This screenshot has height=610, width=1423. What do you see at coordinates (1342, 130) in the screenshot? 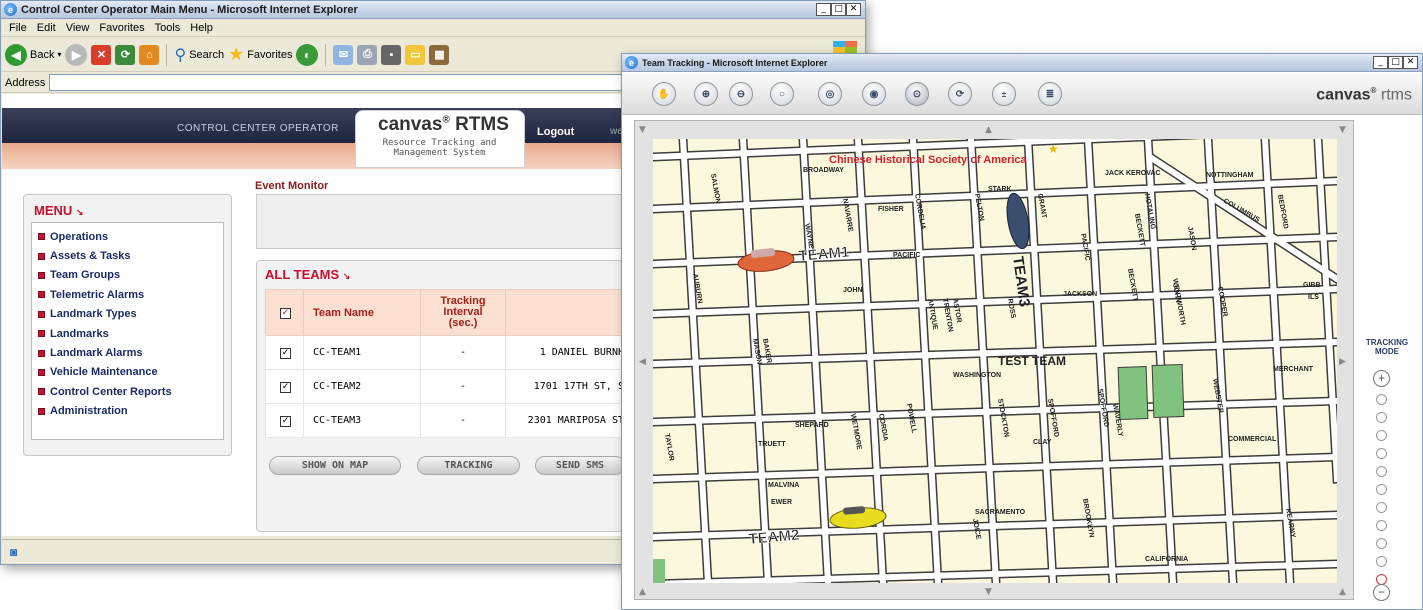
I see `pan-ne-arrow: ▼` at bounding box center [1342, 130].